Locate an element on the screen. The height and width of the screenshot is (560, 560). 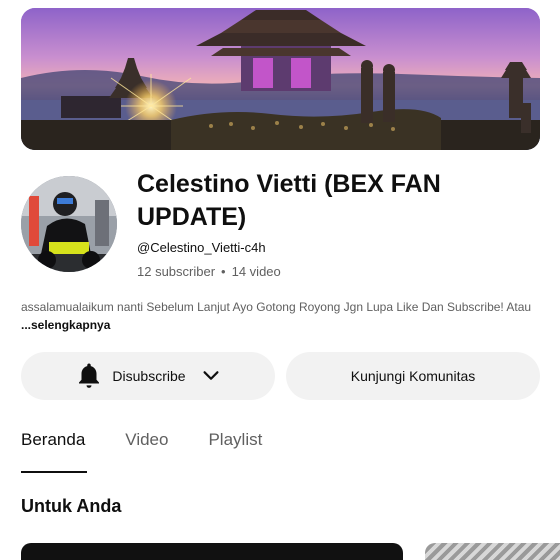
chevron-down-icon is located at coordinates (211, 375).